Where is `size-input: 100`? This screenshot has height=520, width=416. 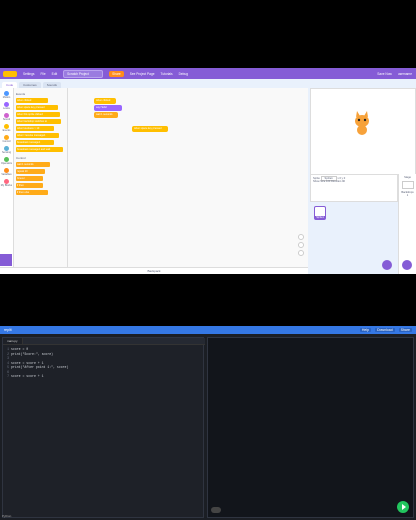
size-input: 100 is located at coordinates (328, 181).